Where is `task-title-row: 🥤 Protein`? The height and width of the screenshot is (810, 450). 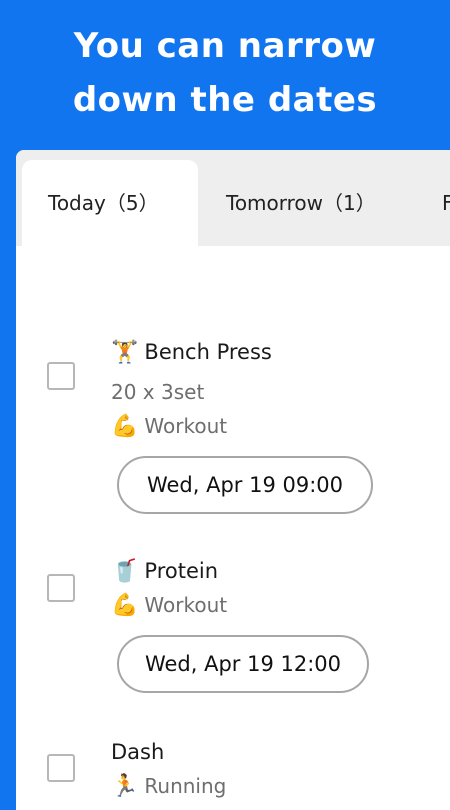
task-title-row: 🥤 Protein is located at coordinates (164, 571).